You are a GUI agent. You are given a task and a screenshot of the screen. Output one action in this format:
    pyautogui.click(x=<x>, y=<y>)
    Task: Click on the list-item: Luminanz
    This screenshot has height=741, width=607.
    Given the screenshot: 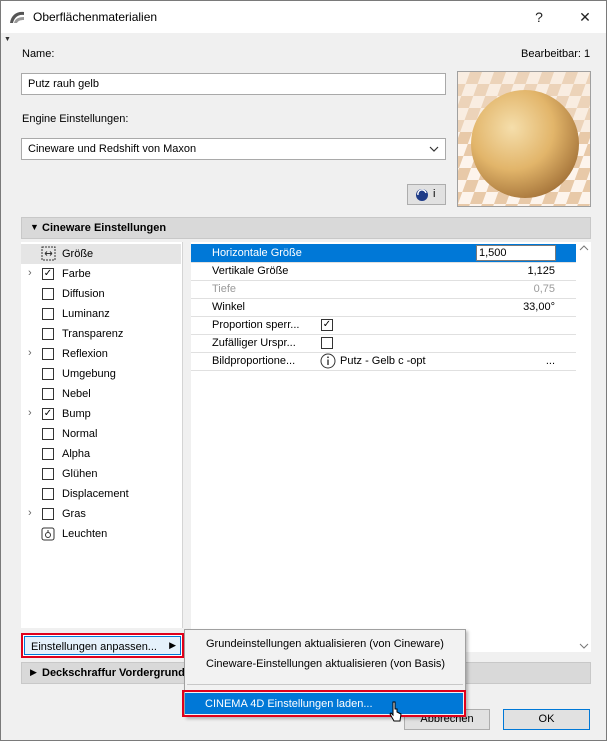 What is the action you would take?
    pyautogui.click(x=101, y=314)
    